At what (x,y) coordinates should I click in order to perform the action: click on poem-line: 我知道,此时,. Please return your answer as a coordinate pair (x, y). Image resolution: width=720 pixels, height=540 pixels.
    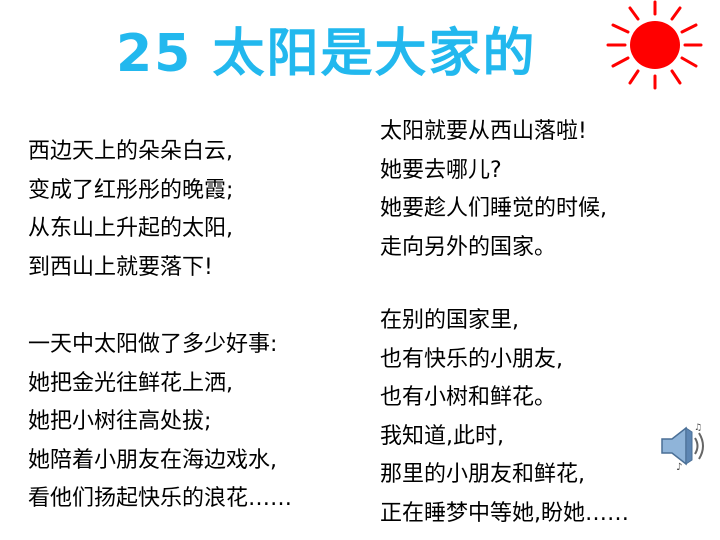
    Looking at the image, I should click on (442, 436).